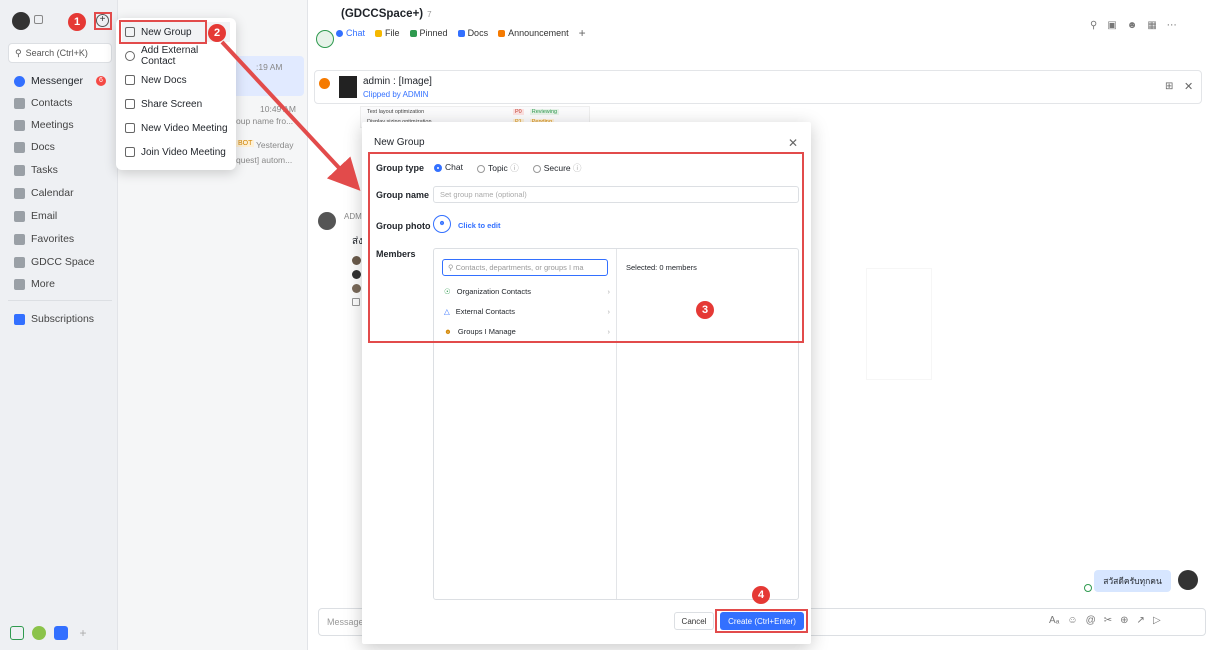  Describe the element at coordinates (290, 115) in the screenshot. I see `annotation-arrow` at that location.